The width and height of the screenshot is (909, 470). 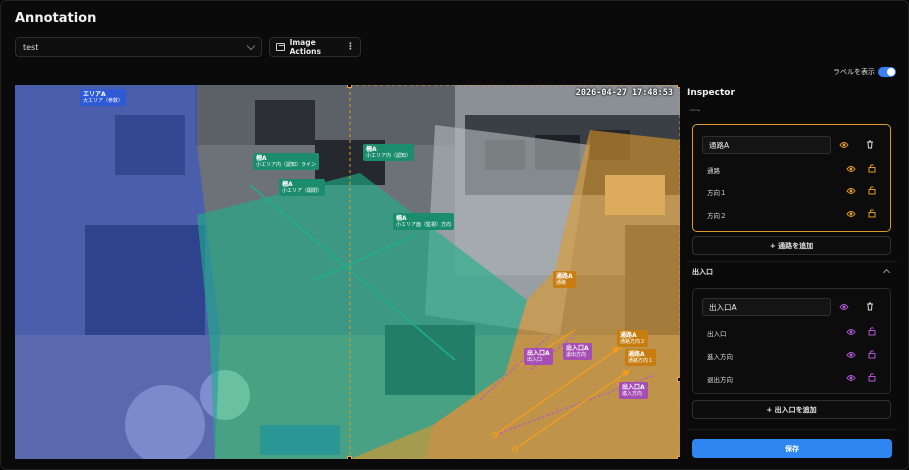 I want to click on passage-row-label: 通路, so click(x=713, y=171).